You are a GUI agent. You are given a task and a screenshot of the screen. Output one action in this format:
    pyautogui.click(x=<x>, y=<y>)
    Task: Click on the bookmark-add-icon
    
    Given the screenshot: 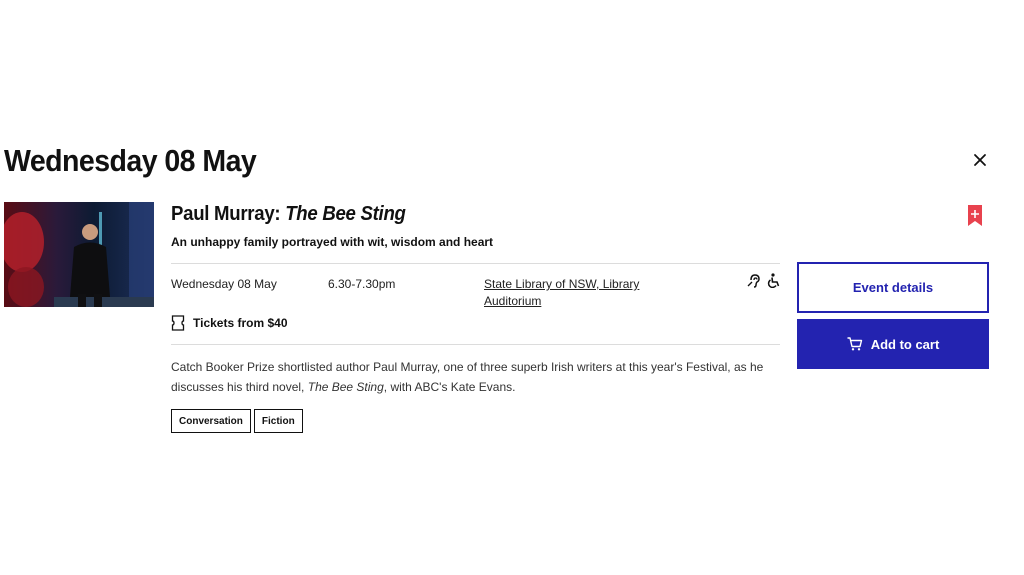 What is the action you would take?
    pyautogui.click(x=975, y=215)
    